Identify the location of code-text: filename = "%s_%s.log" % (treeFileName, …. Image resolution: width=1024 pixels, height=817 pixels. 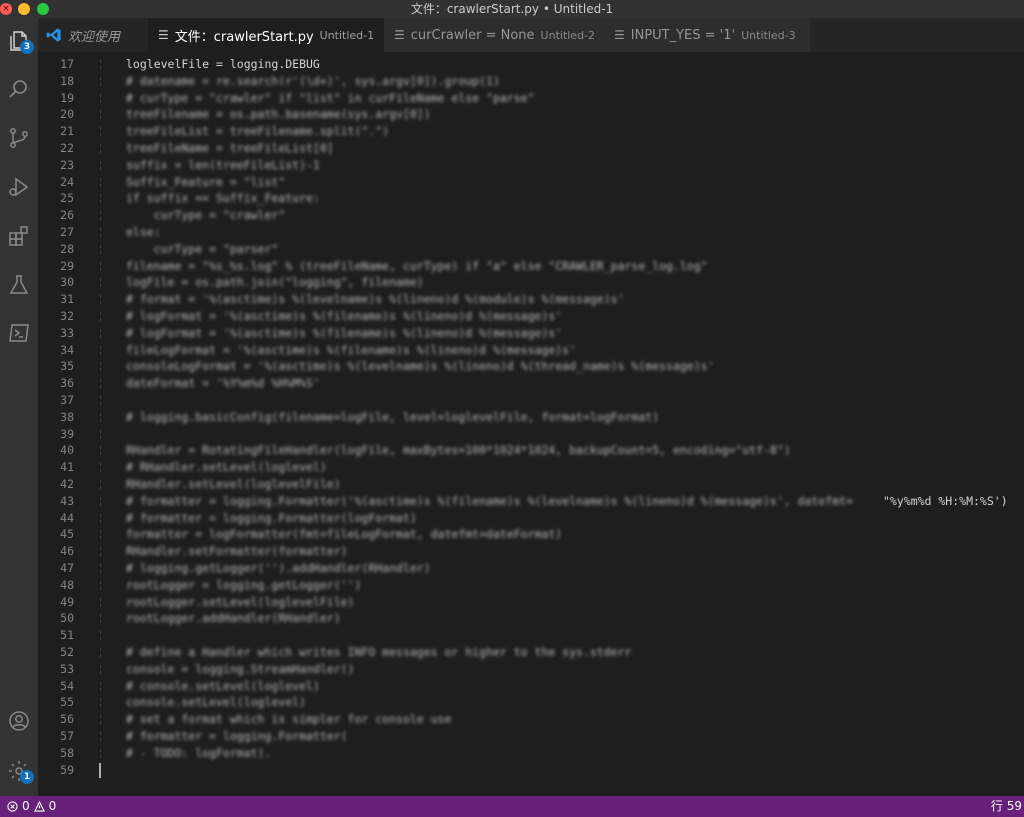
(417, 265).